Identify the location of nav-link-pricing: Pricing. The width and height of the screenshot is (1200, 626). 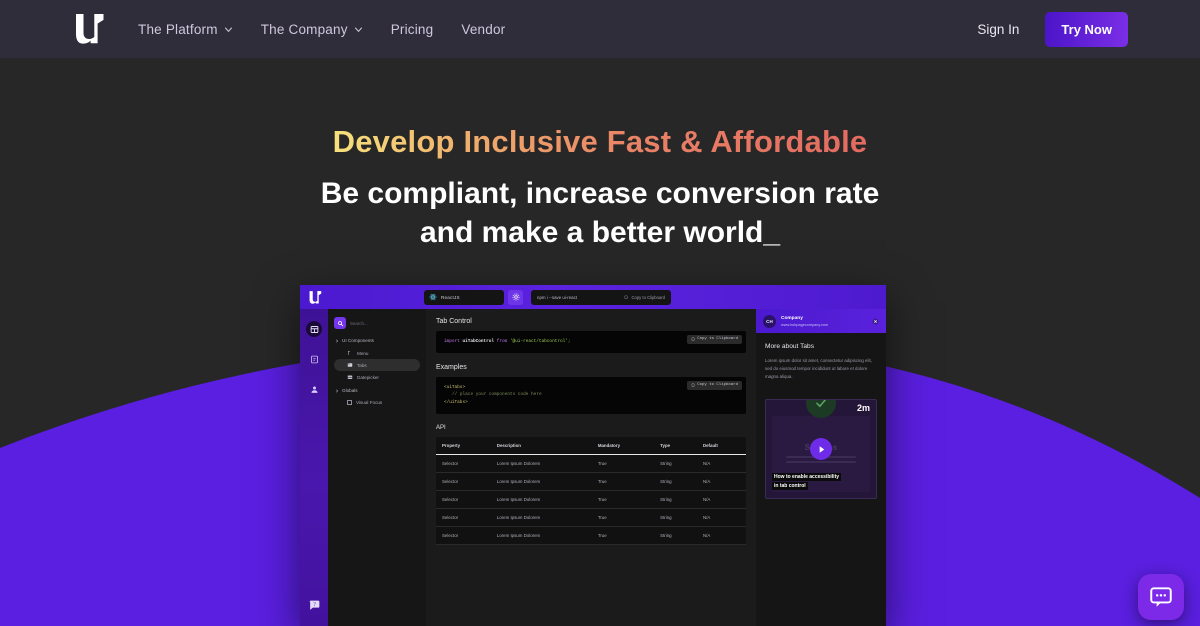
(412, 29).